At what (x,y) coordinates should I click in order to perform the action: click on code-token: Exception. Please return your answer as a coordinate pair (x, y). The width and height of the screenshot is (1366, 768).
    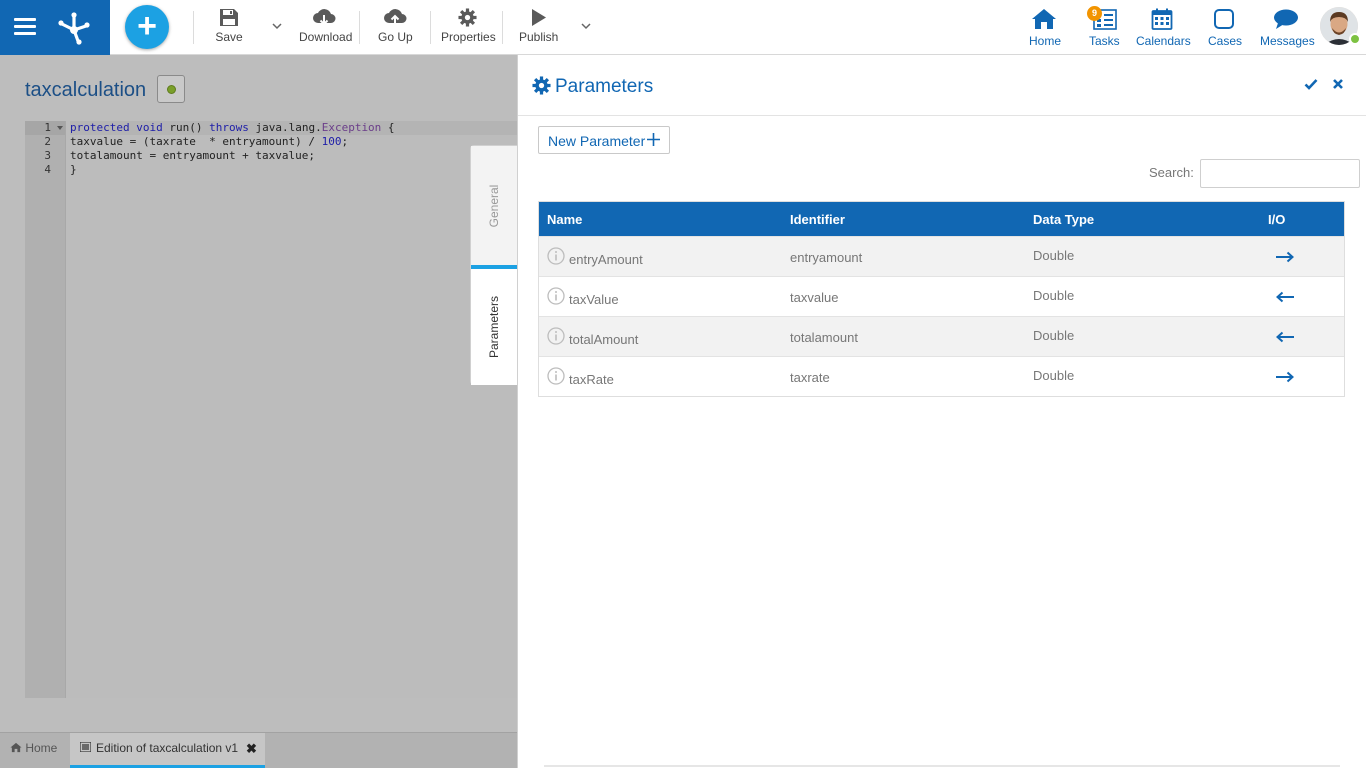
    Looking at the image, I should click on (351, 127).